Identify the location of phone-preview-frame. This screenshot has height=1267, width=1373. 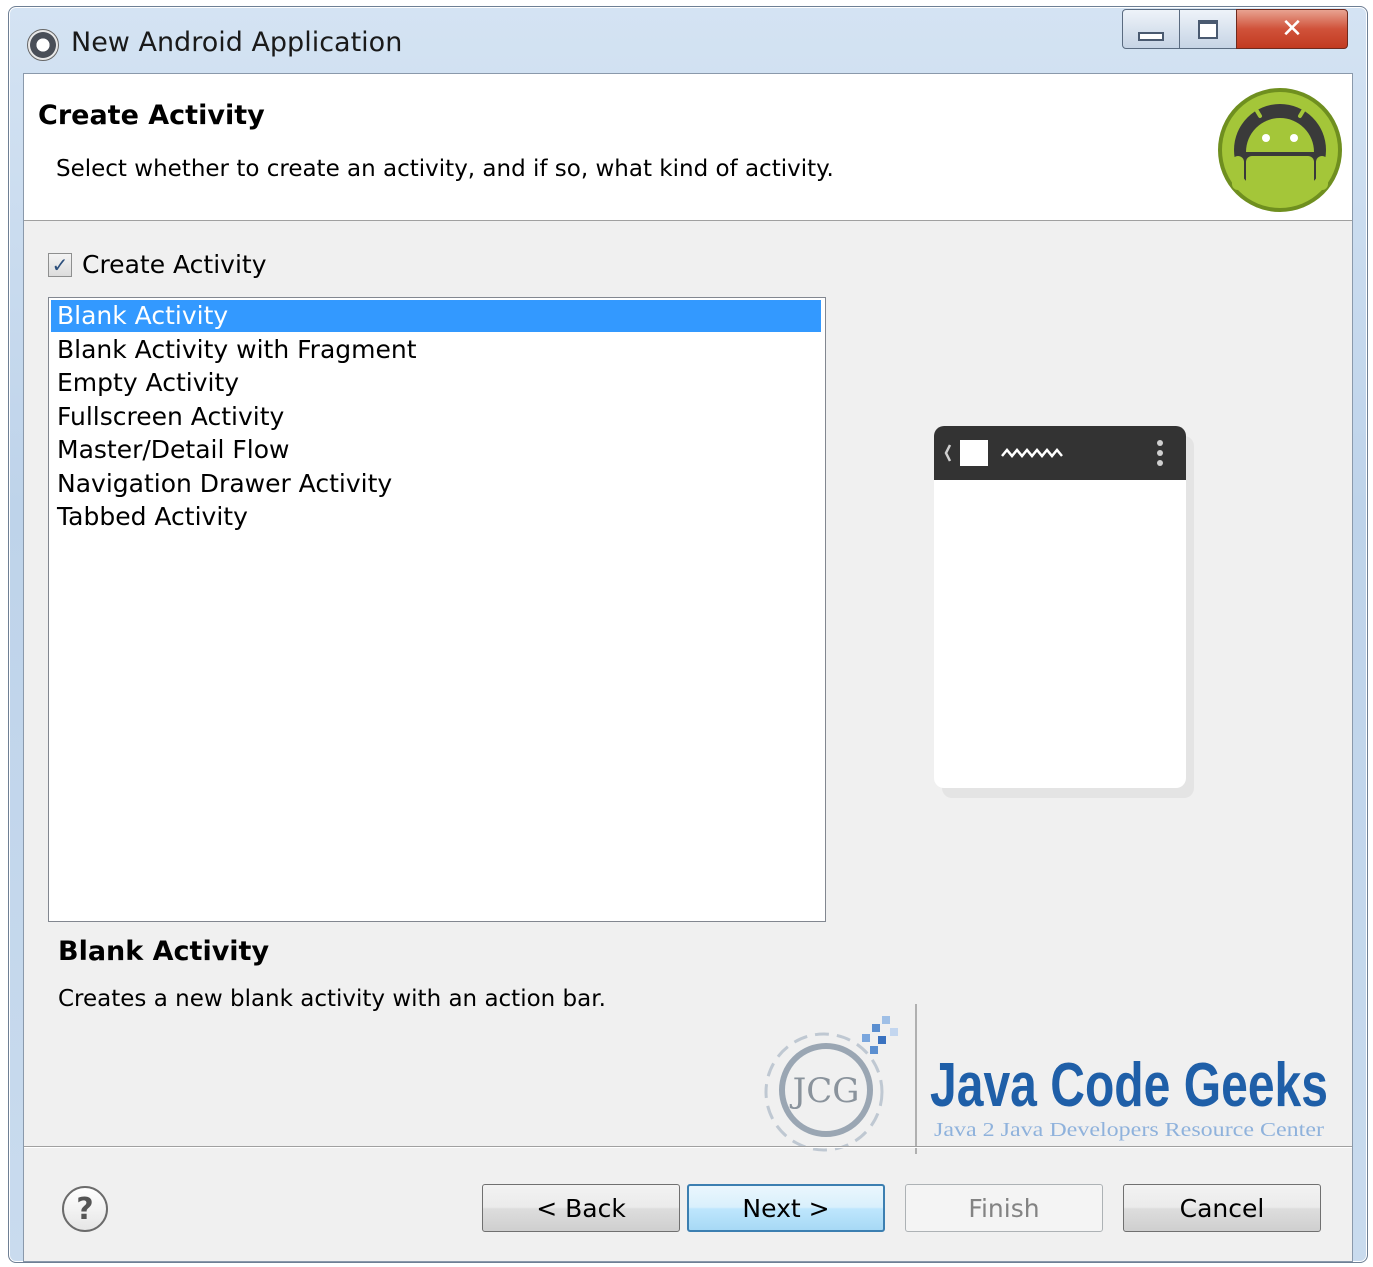
(1060, 607).